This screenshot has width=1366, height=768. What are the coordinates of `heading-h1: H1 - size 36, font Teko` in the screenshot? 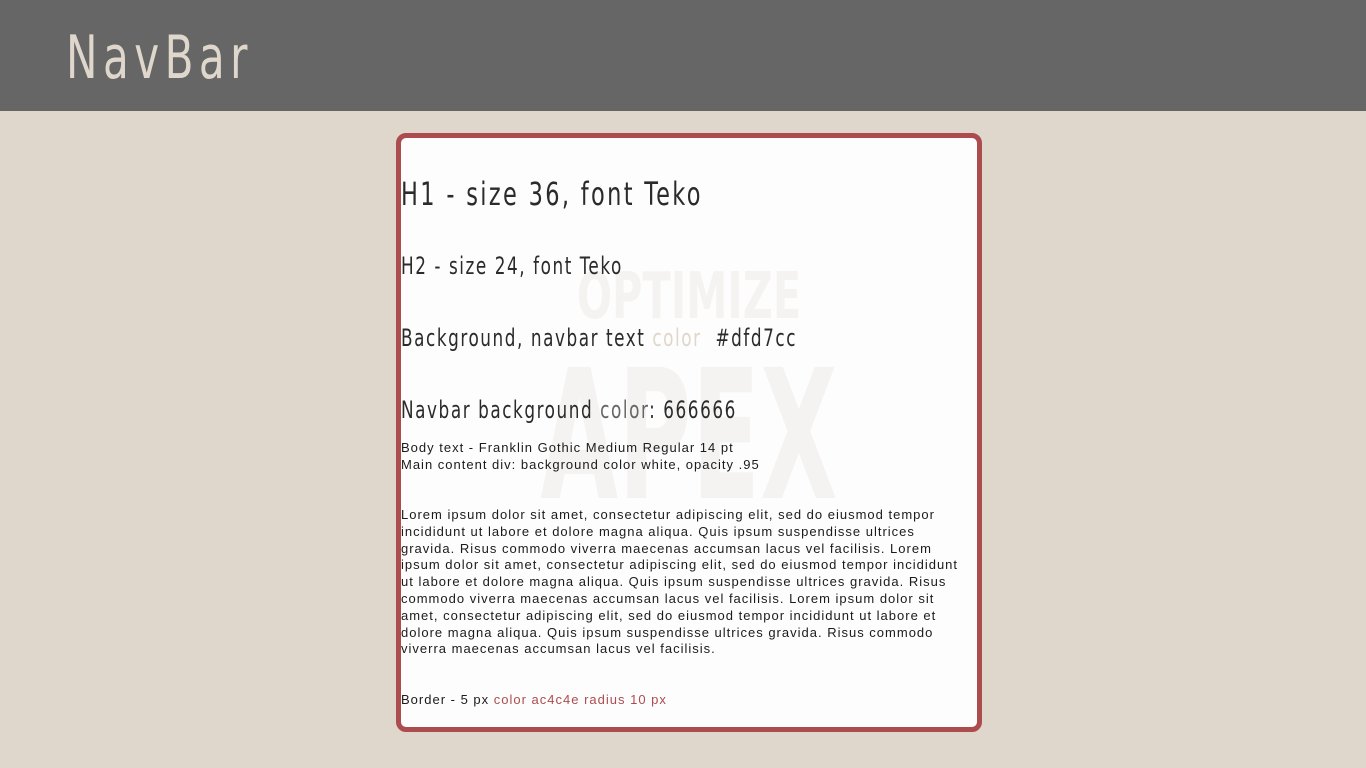 It's located at (552, 194).